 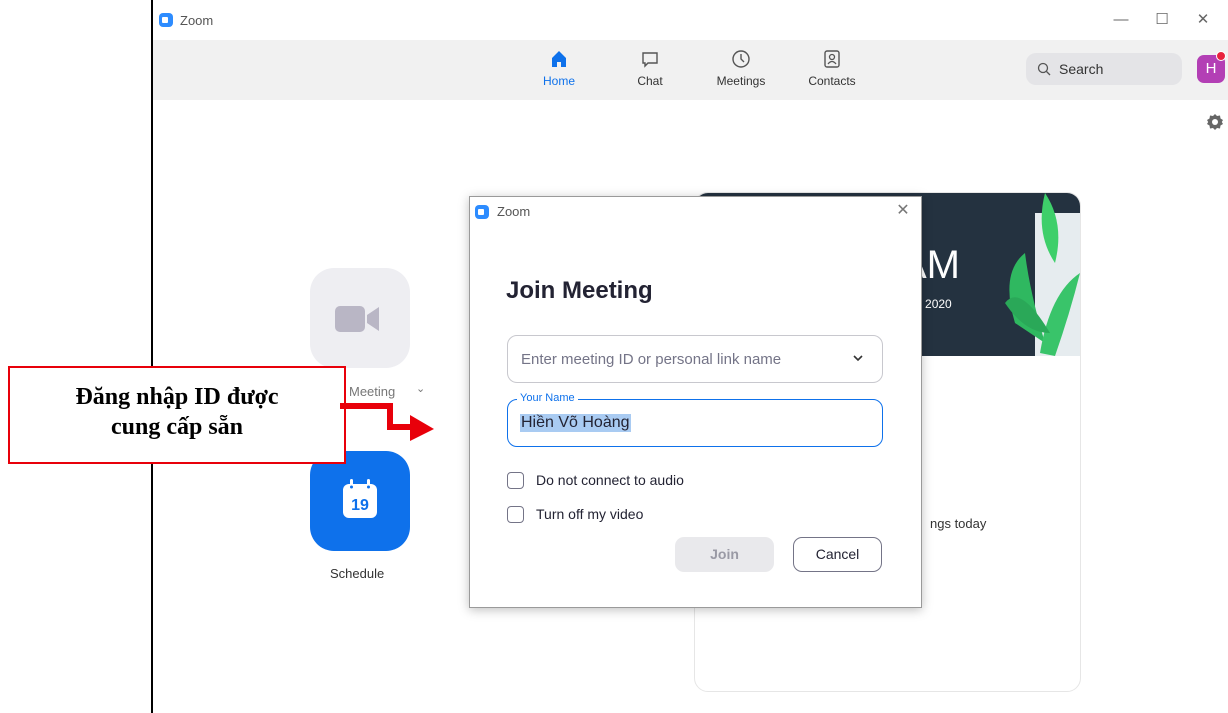 What do you see at coordinates (724, 554) in the screenshot?
I see `join-button: Join` at bounding box center [724, 554].